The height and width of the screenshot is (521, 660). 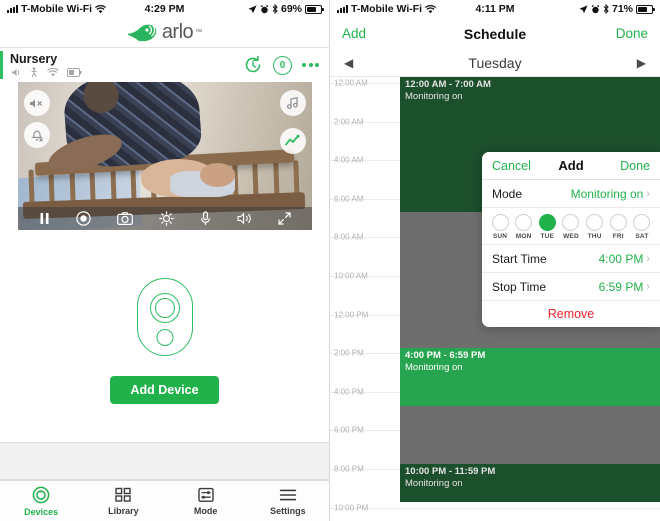 What do you see at coordinates (177, 32) in the screenshot?
I see `arlo-wordmark: arlo` at bounding box center [177, 32].